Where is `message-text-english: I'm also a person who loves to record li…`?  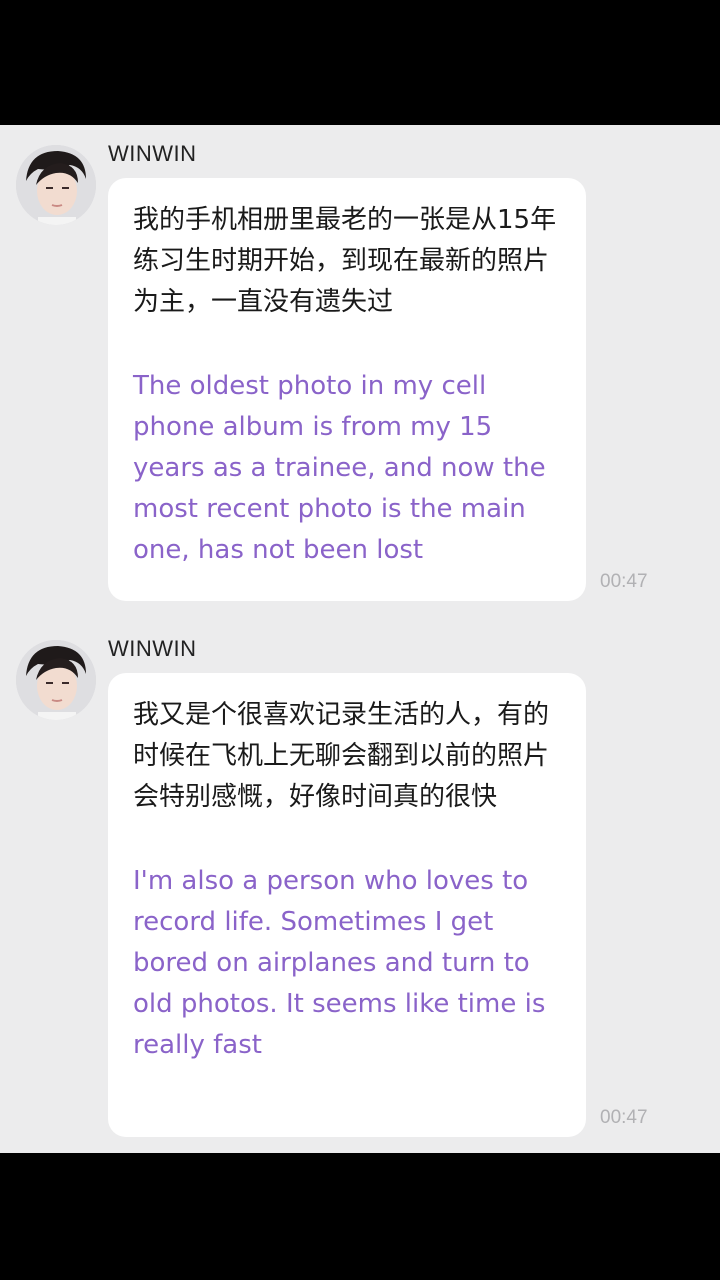
message-text-english: I'm also a person who loves to record li… is located at coordinates (339, 963).